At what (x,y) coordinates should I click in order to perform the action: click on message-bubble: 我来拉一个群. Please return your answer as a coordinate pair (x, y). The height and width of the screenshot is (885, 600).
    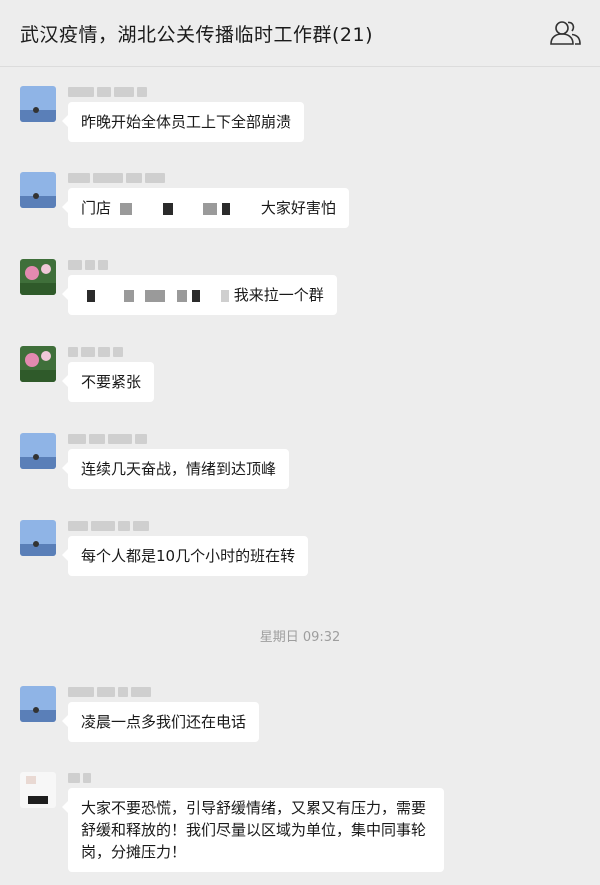
    Looking at the image, I should click on (199, 295).